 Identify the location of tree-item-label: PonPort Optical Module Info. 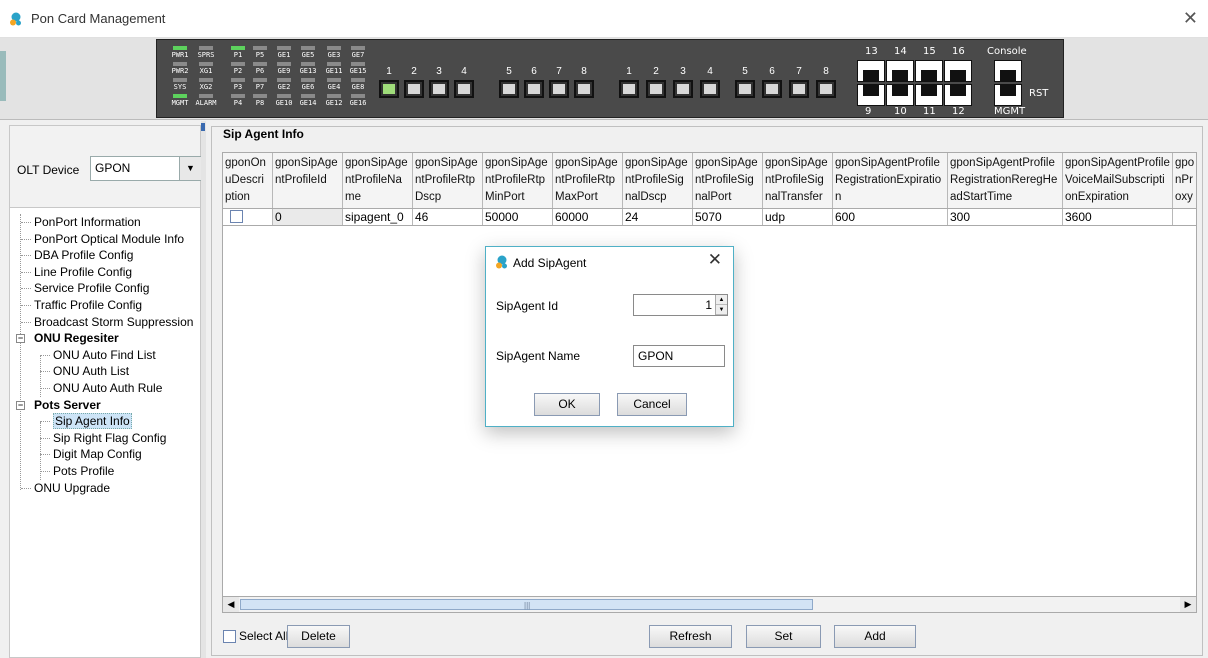
(109, 238).